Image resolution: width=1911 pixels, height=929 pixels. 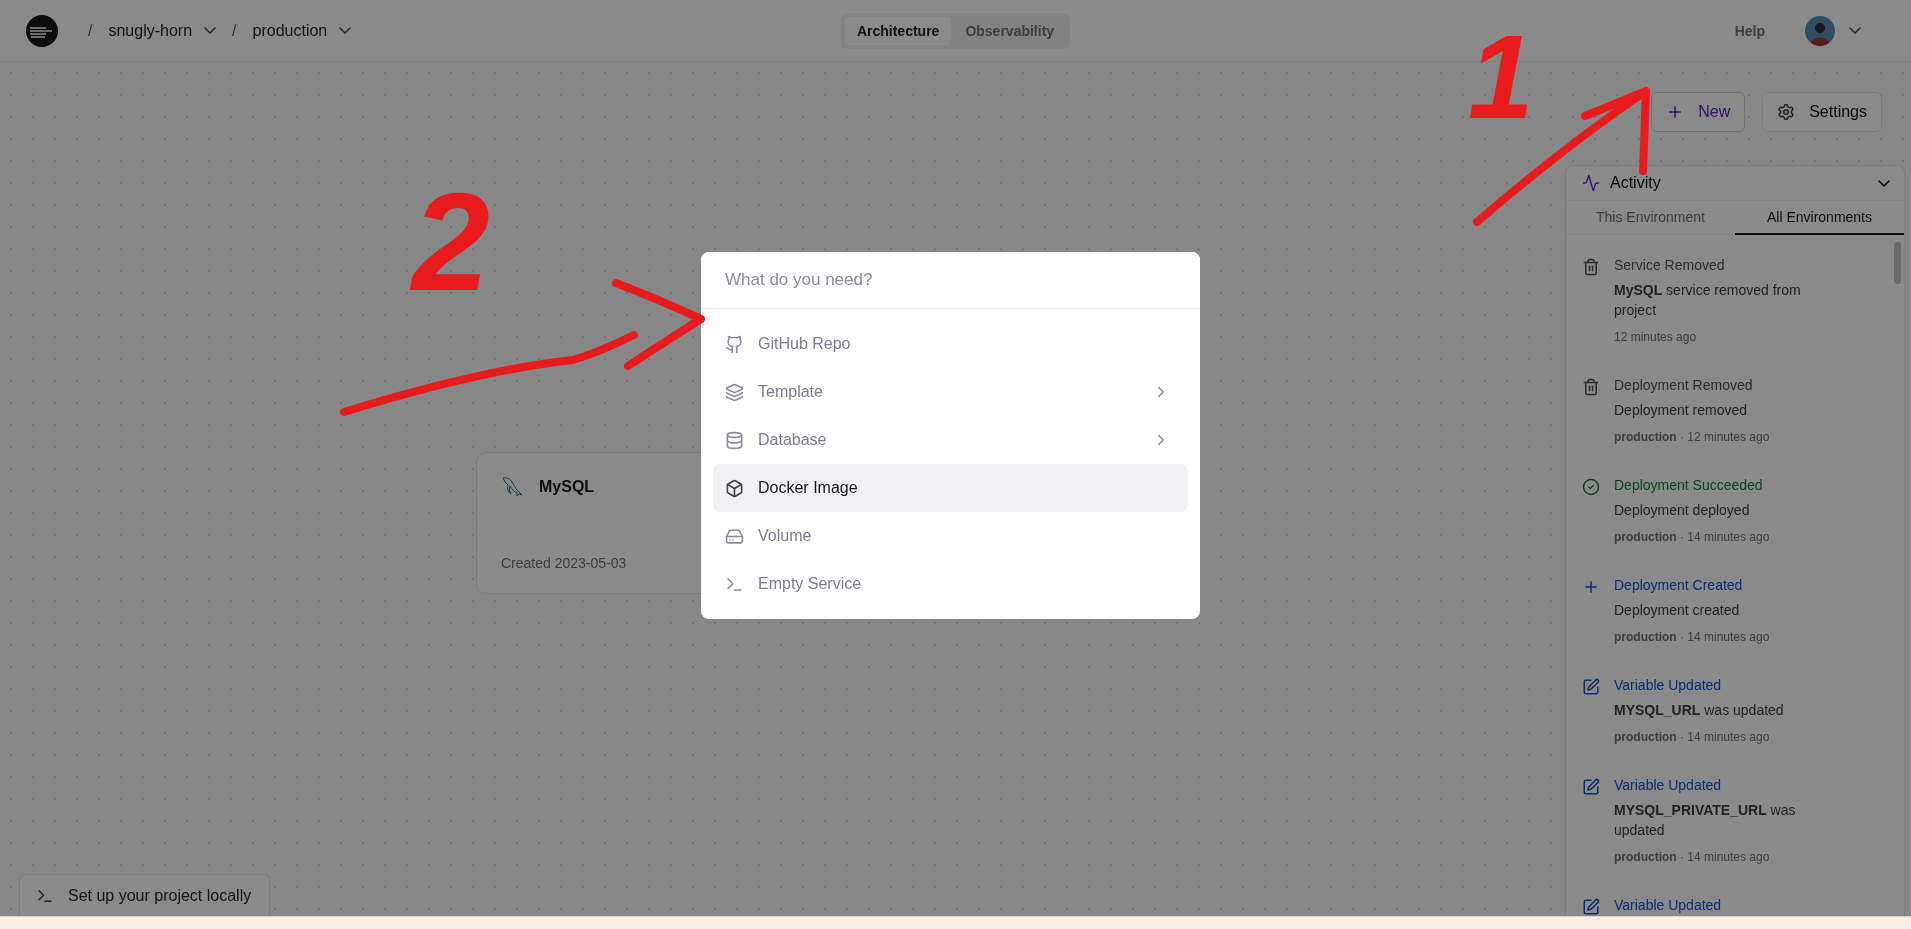 I want to click on settings-button: Settings, so click(x=1822, y=112).